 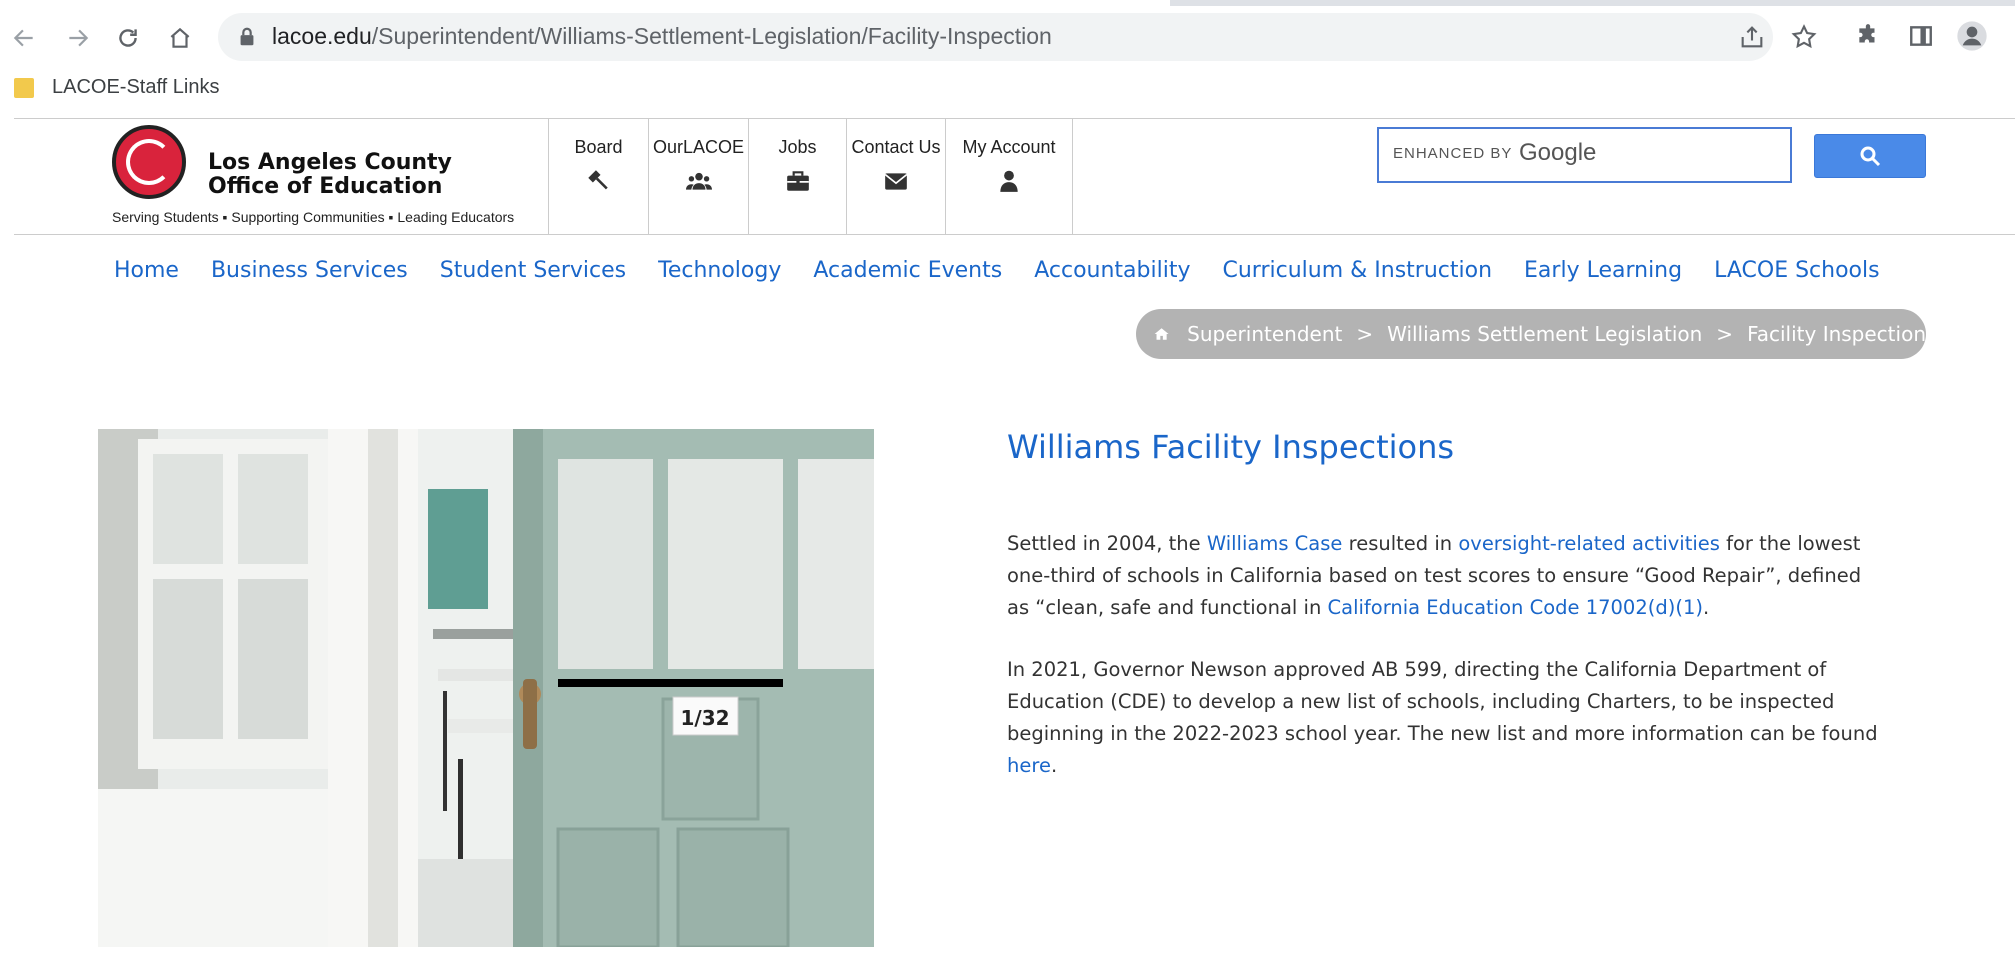 I want to click on reload-icon, so click(x=128, y=38).